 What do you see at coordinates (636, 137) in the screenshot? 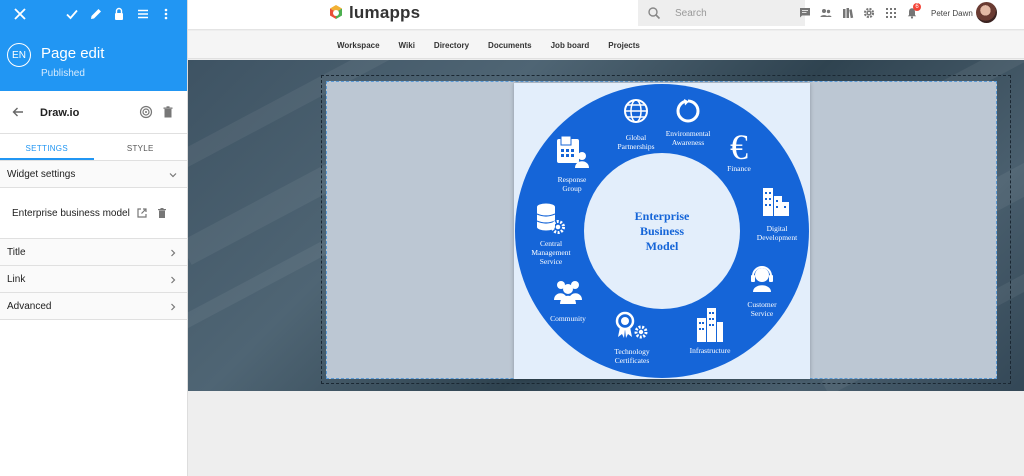
I see `segment-label: Global` at bounding box center [636, 137].